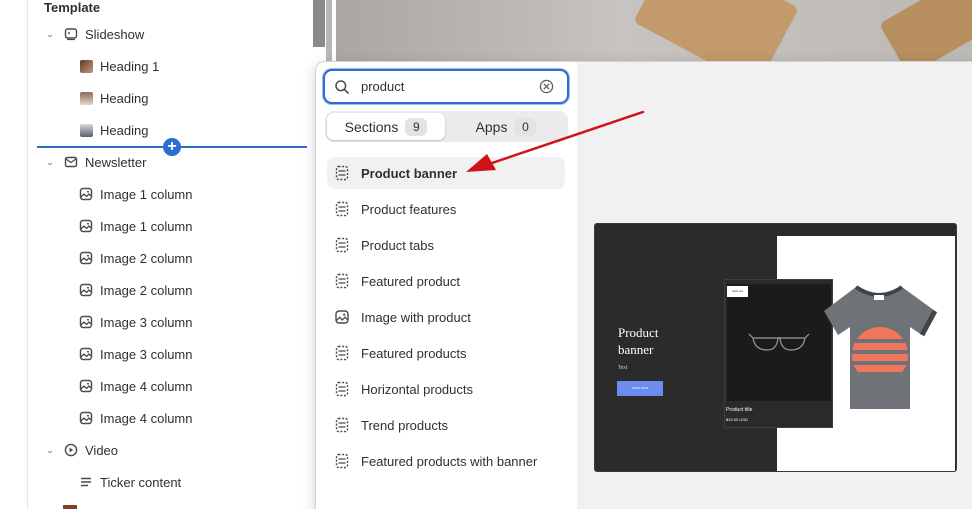 Image resolution: width=972 pixels, height=509 pixels. Describe the element at coordinates (72, 7) in the screenshot. I see `template-title: Template` at that location.